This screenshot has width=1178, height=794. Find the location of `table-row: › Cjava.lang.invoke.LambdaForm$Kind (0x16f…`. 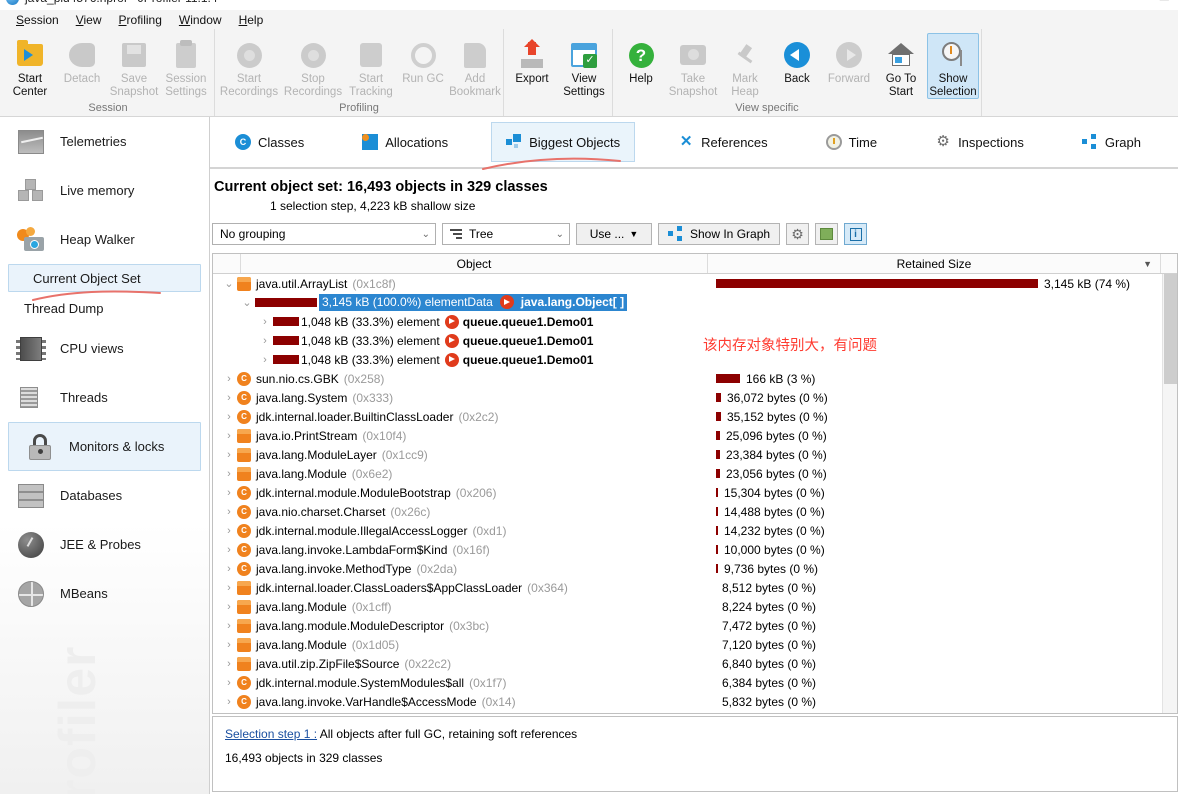

table-row: › Cjava.lang.invoke.LambdaForm$Kind (0x16f… is located at coordinates (695, 549).